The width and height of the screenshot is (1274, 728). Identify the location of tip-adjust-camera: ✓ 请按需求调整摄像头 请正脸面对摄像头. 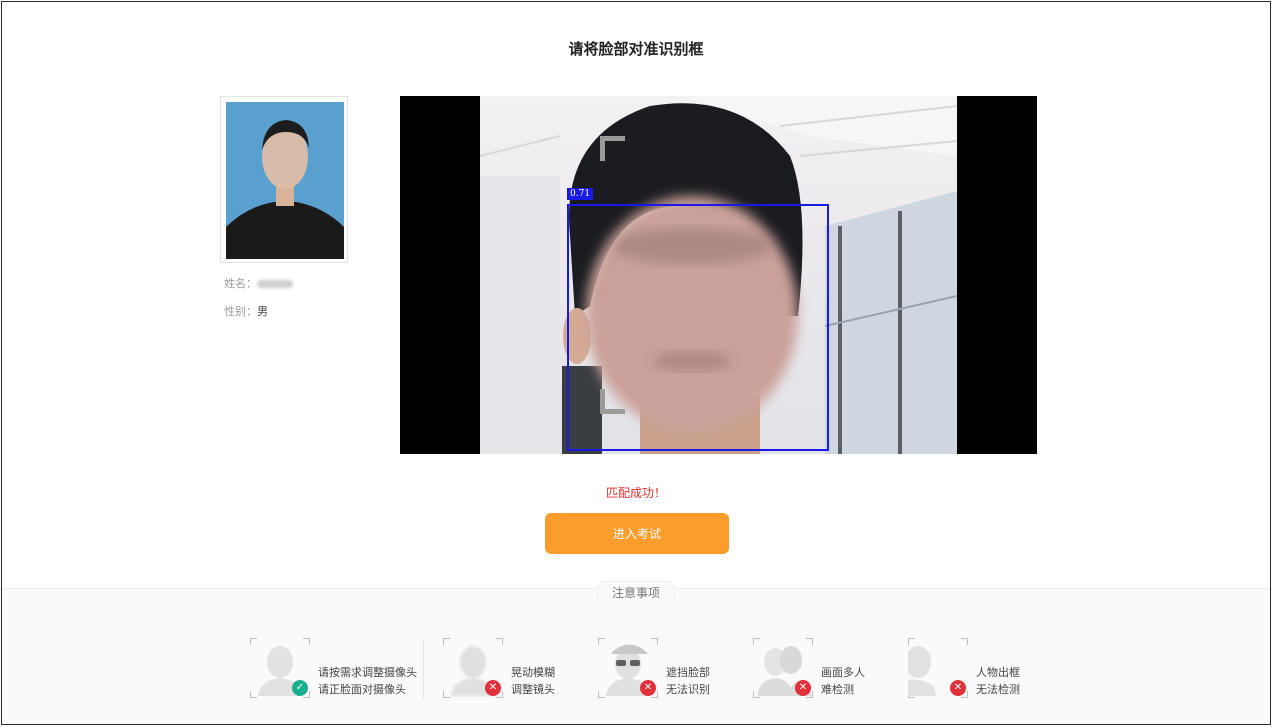
(335, 669).